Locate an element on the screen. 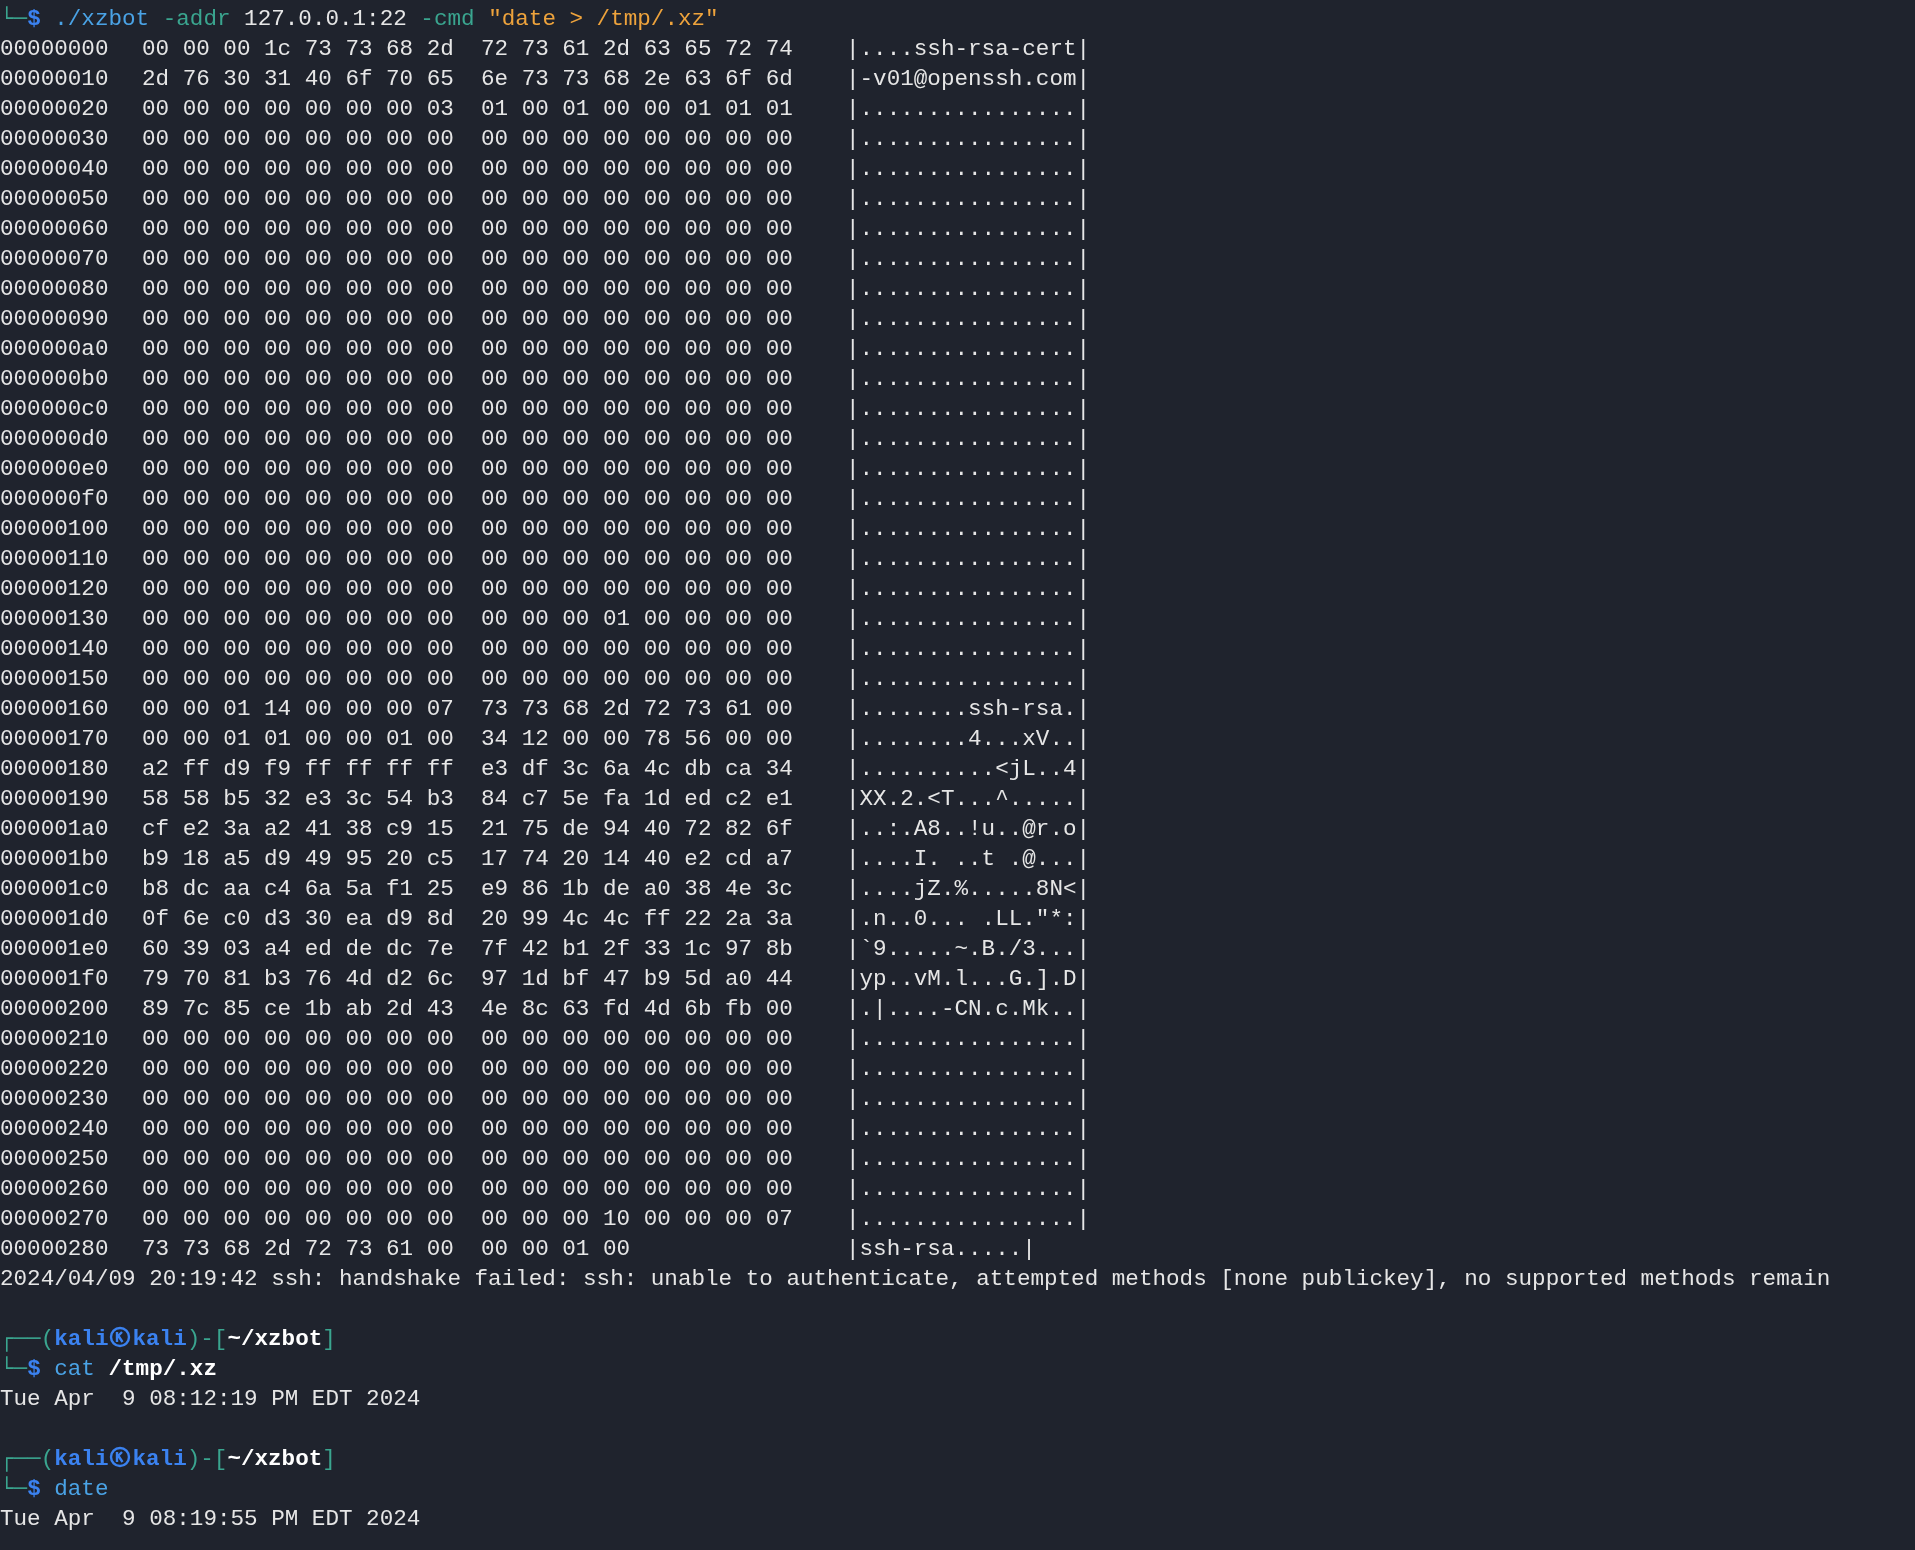  hex-bytes: 00 00 00 00 00 00 00 00 00 00 00 01 00 00 00 00 is located at coordinates (468, 619).